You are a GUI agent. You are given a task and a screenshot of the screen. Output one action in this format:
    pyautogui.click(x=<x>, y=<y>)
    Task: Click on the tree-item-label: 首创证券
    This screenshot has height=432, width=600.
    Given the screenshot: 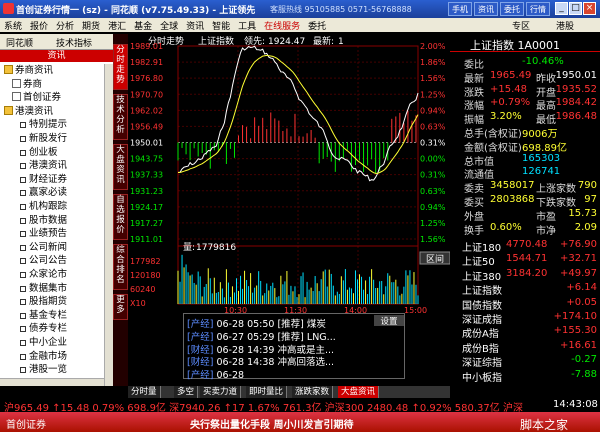 What is the action you would take?
    pyautogui.click(x=42, y=98)
    